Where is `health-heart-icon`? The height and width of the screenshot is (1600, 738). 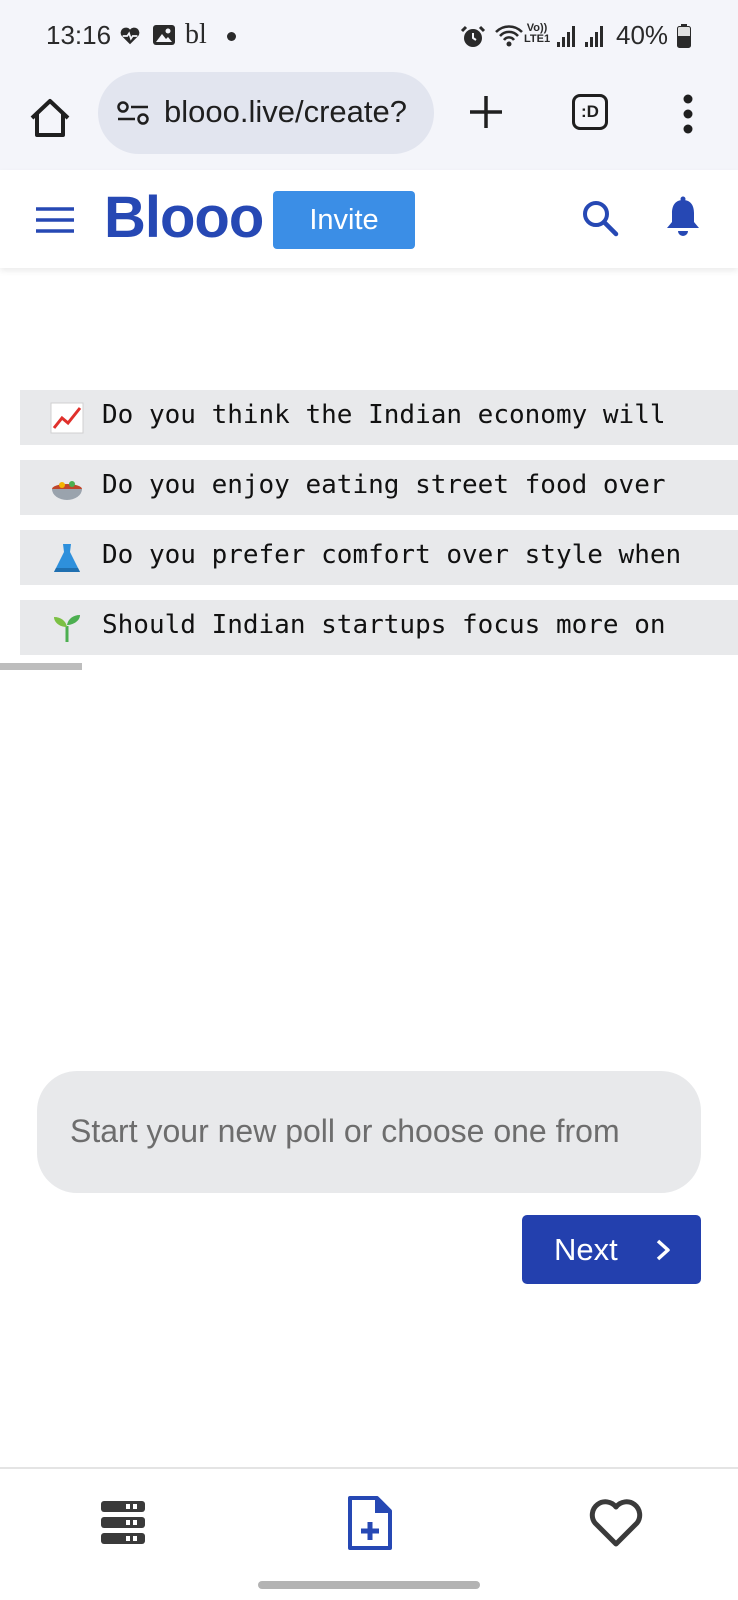 health-heart-icon is located at coordinates (130, 36).